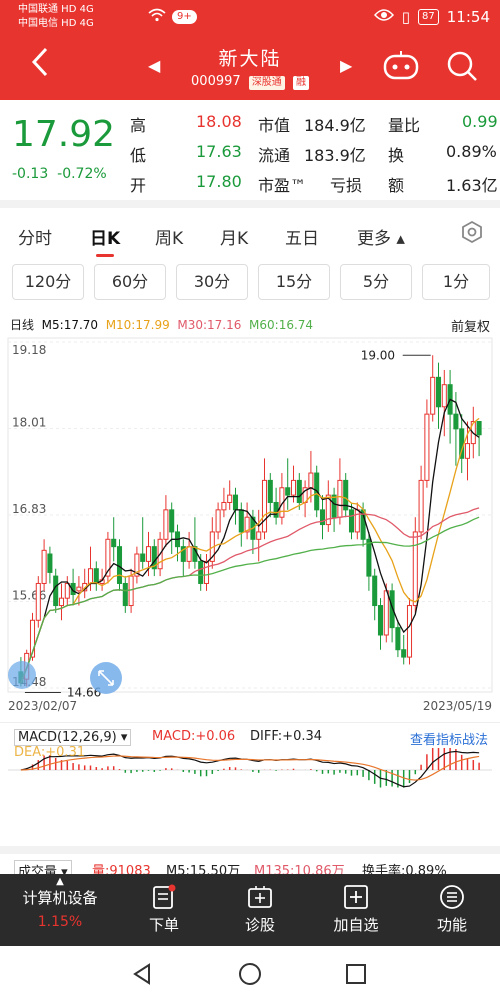  What do you see at coordinates (164, 909) in the screenshot?
I see `order-button: 下单` at bounding box center [164, 909].